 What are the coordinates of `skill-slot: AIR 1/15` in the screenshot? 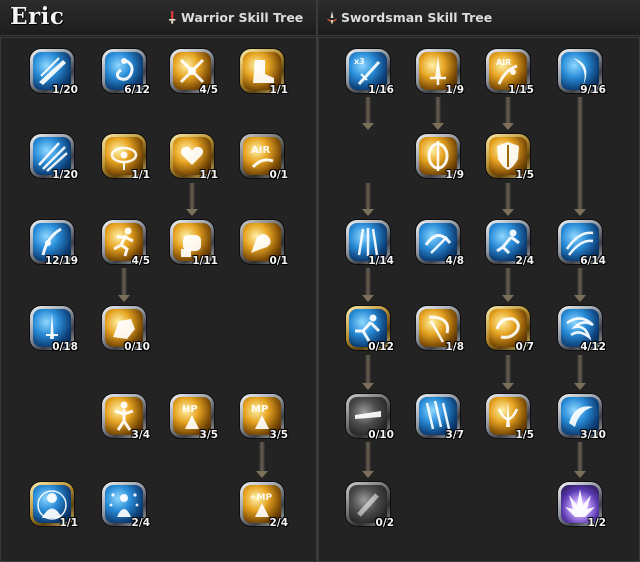 It's located at (510, 72).